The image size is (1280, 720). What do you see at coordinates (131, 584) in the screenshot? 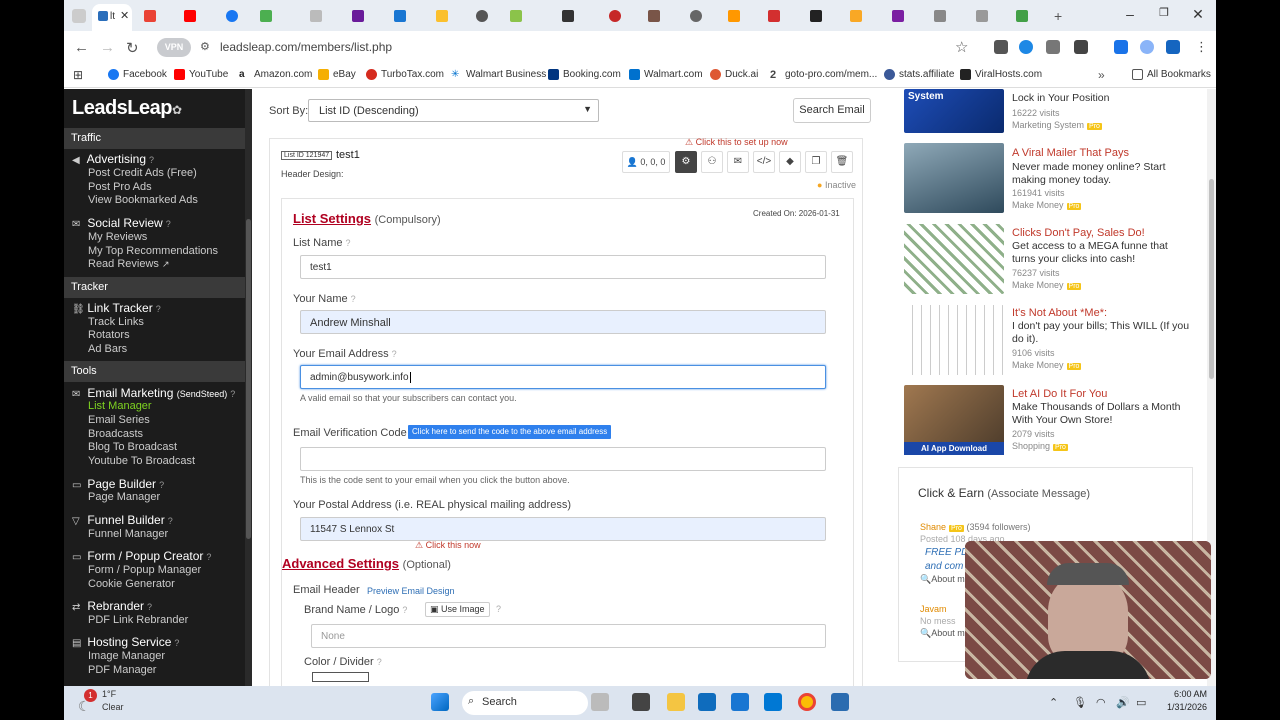
I see `menu-cookie-generator: Cookie Generator` at bounding box center [131, 584].